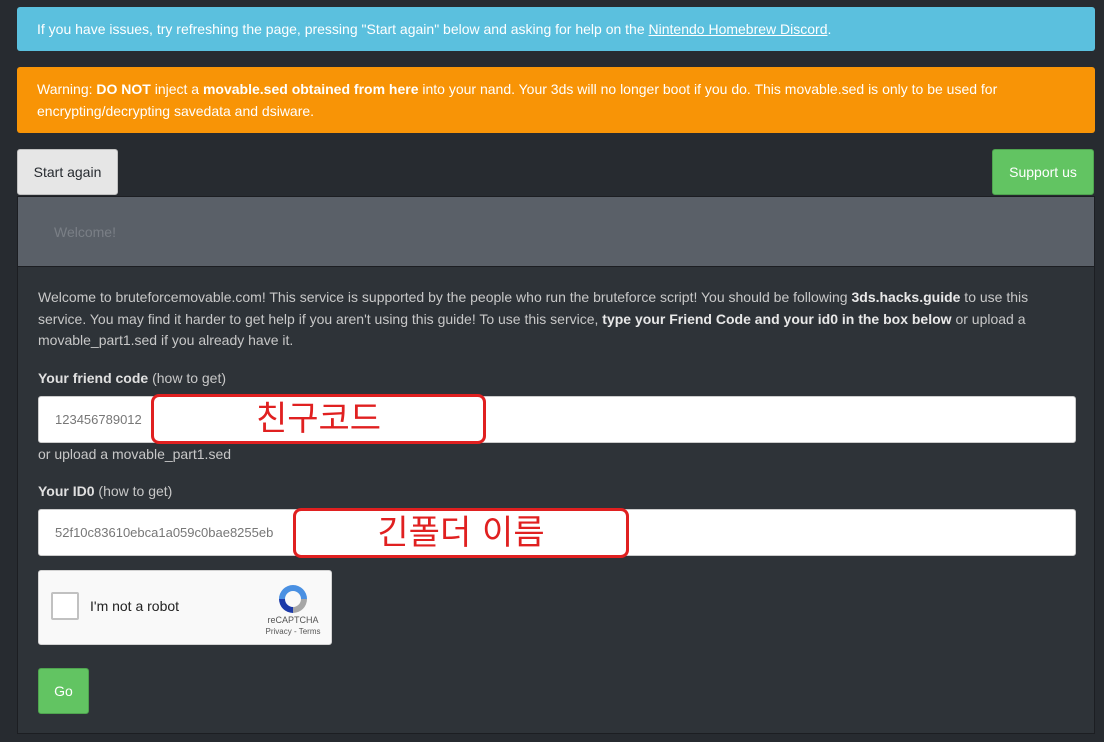  What do you see at coordinates (905, 297) in the screenshot?
I see `guide-link: 3ds.hacks.guide` at bounding box center [905, 297].